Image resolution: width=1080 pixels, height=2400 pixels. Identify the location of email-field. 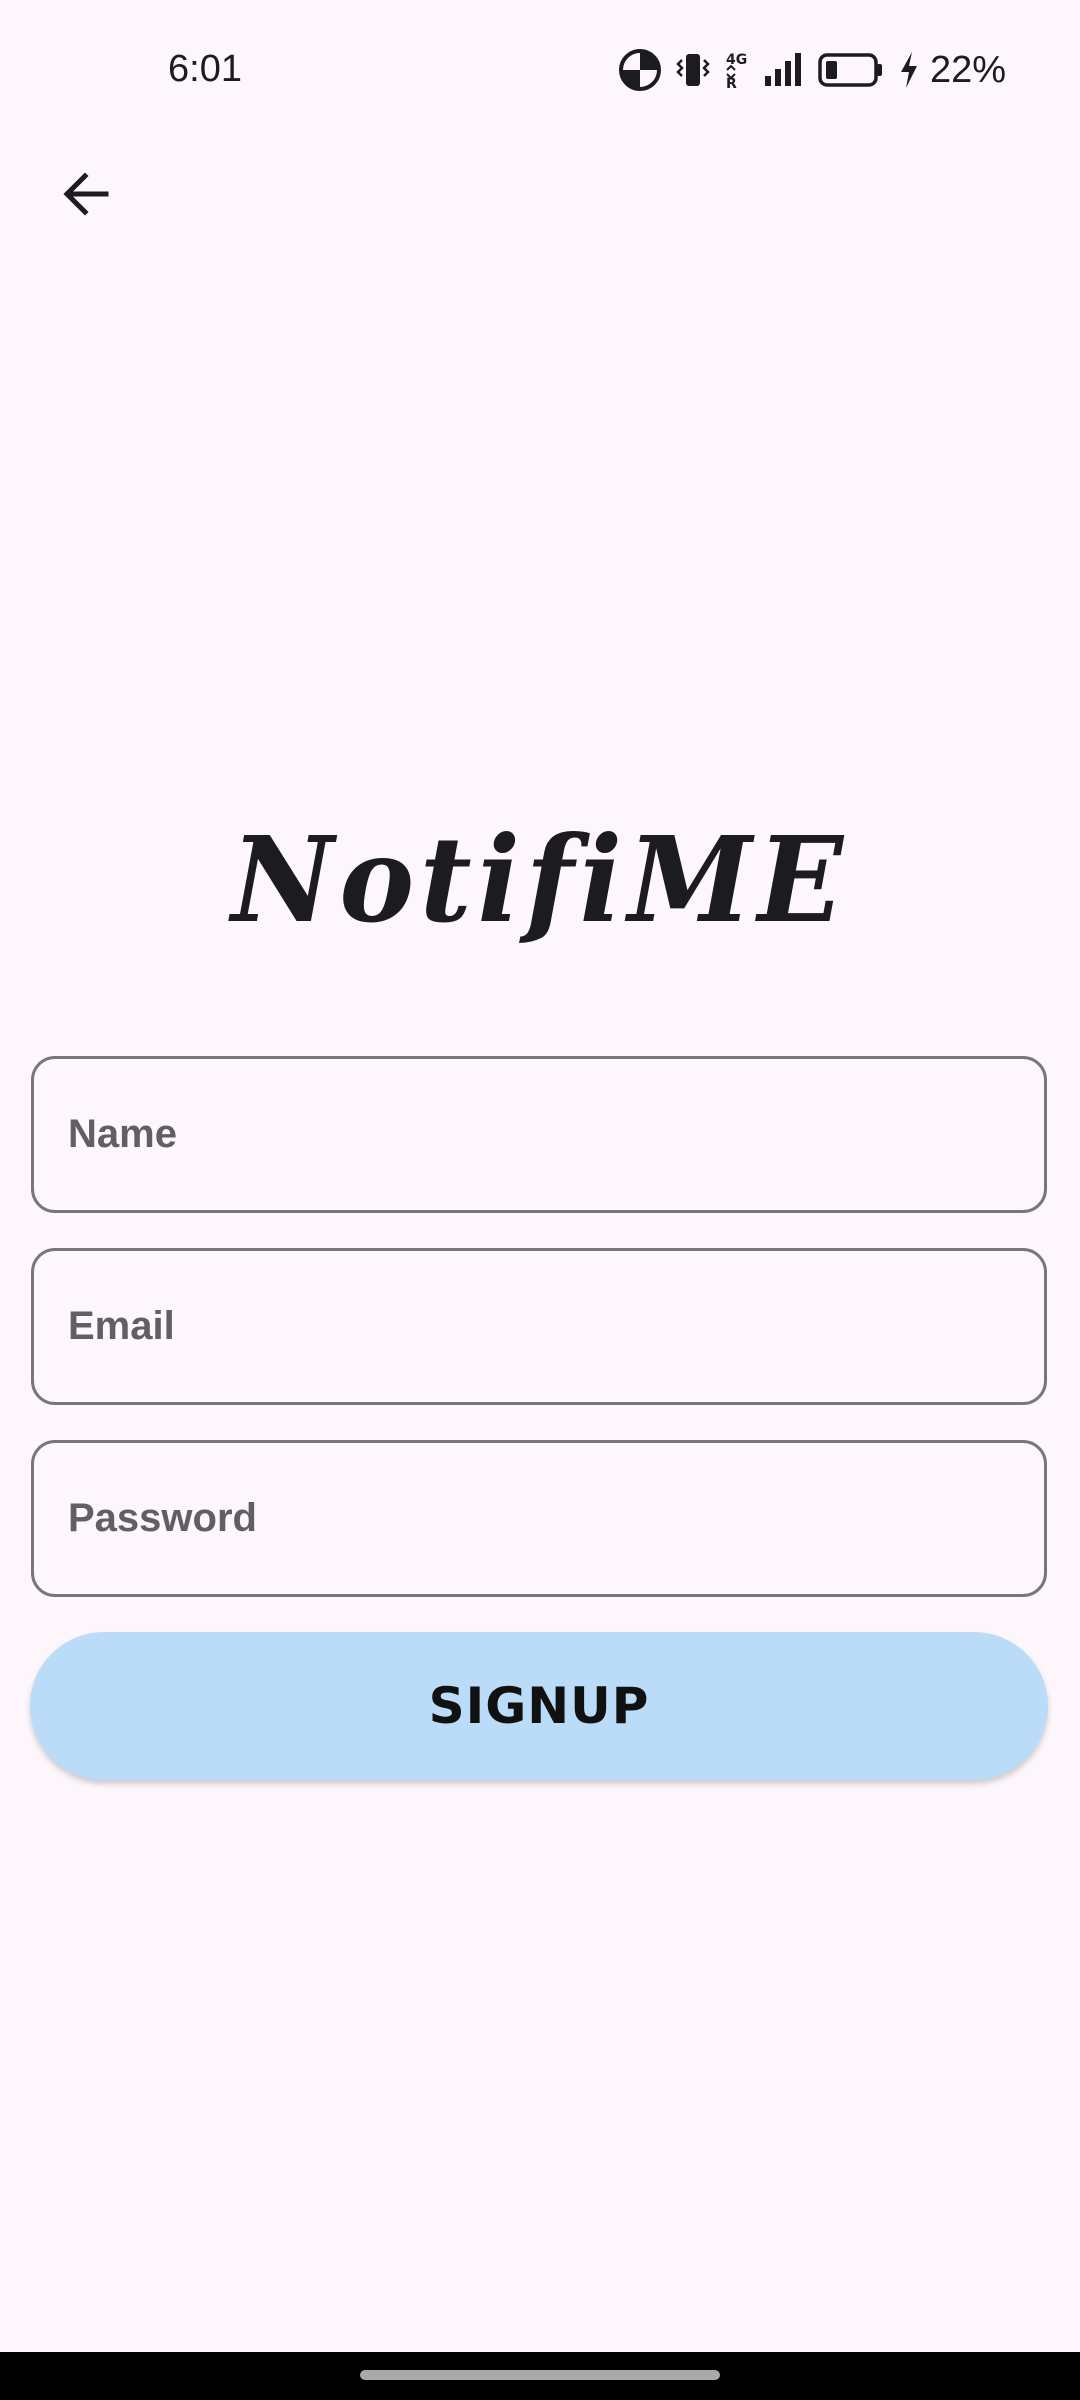
(539, 1326).